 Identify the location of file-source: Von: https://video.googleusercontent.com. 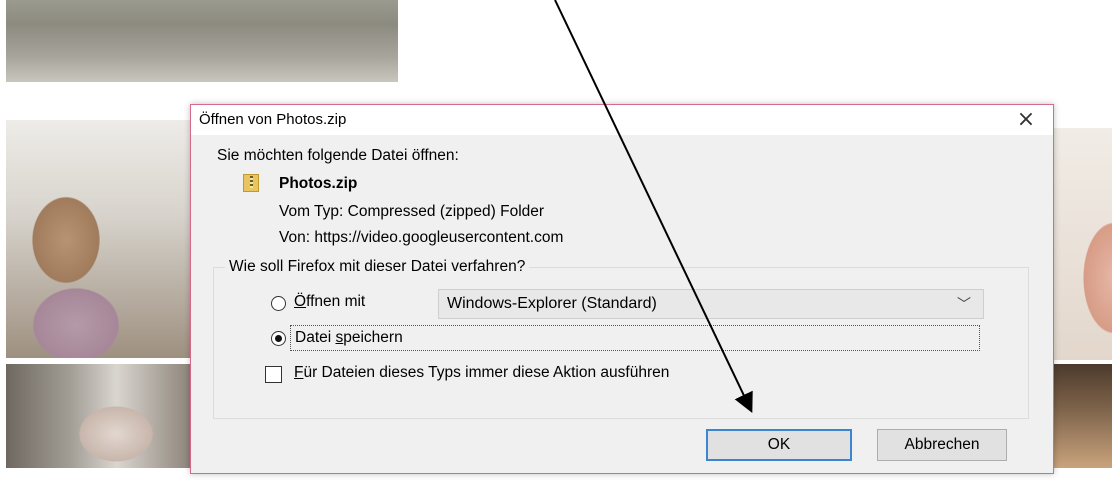
(421, 237).